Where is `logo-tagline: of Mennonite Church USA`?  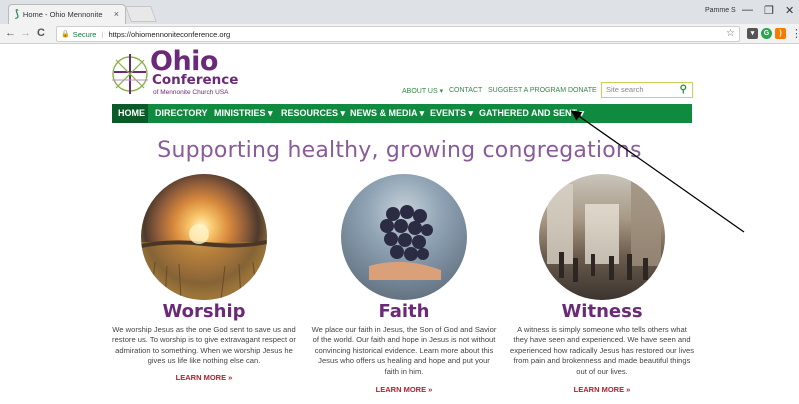 logo-tagline: of Mennonite Church USA is located at coordinates (191, 92).